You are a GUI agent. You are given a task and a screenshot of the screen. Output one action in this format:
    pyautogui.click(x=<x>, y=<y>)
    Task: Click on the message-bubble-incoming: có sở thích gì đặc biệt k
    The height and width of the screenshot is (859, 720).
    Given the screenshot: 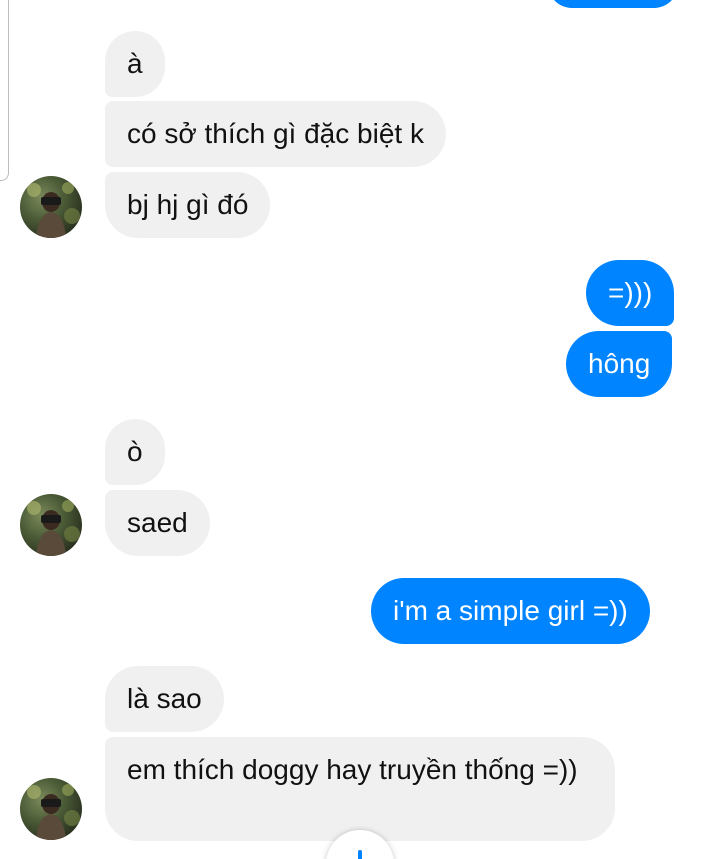 What is the action you would take?
    pyautogui.click(x=275, y=134)
    